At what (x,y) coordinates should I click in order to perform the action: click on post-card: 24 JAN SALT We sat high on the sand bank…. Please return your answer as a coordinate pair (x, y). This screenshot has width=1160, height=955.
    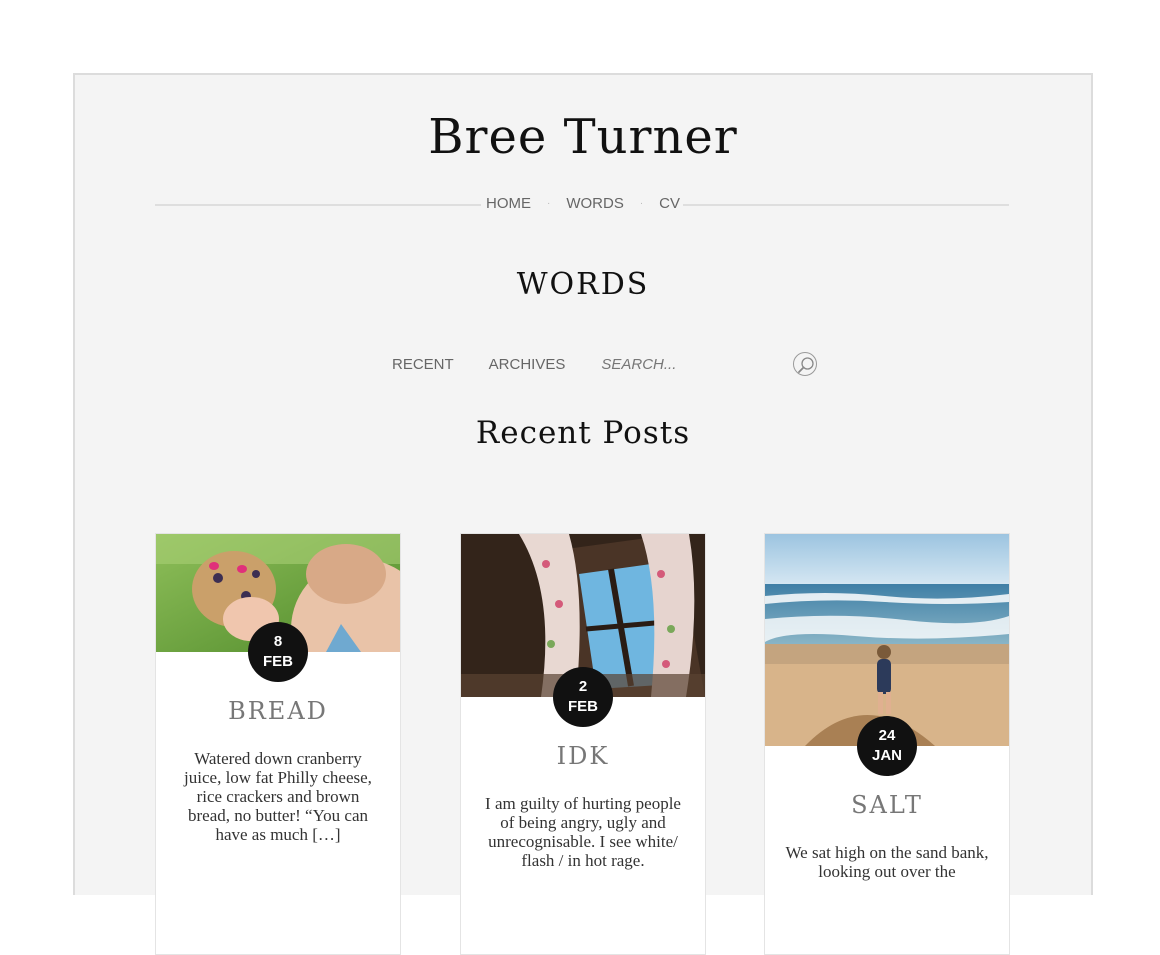
    Looking at the image, I should click on (887, 744).